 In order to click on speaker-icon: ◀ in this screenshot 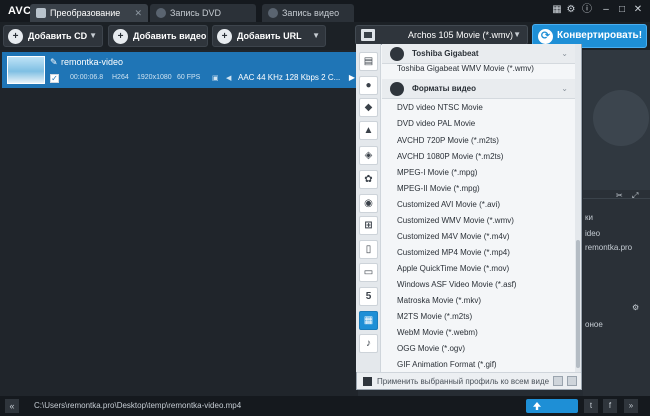, I will do `click(229, 78)`.